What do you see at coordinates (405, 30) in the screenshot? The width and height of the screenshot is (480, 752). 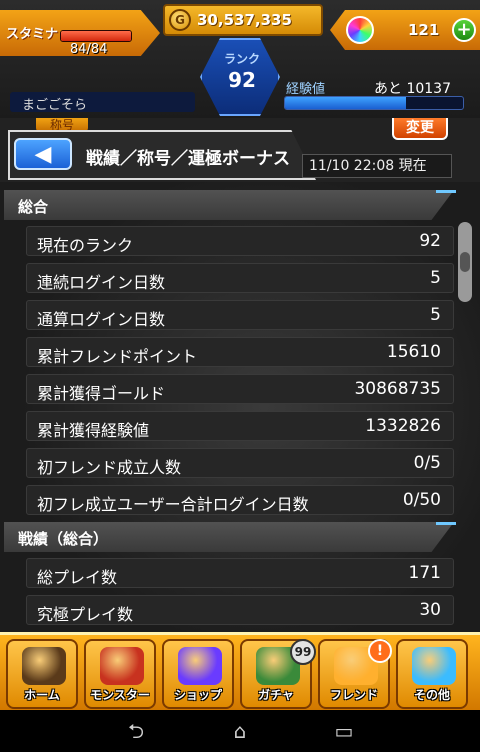 I see `orb-panel: 121 +` at bounding box center [405, 30].